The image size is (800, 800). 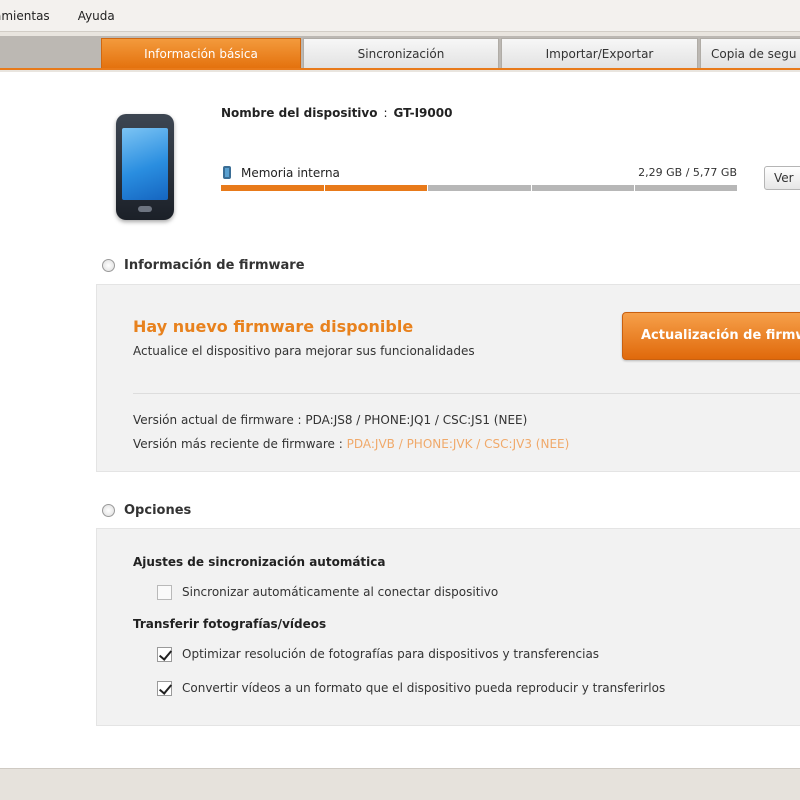 What do you see at coordinates (400, 16) in the screenshot?
I see `menu-bar: amientas Ayuda` at bounding box center [400, 16].